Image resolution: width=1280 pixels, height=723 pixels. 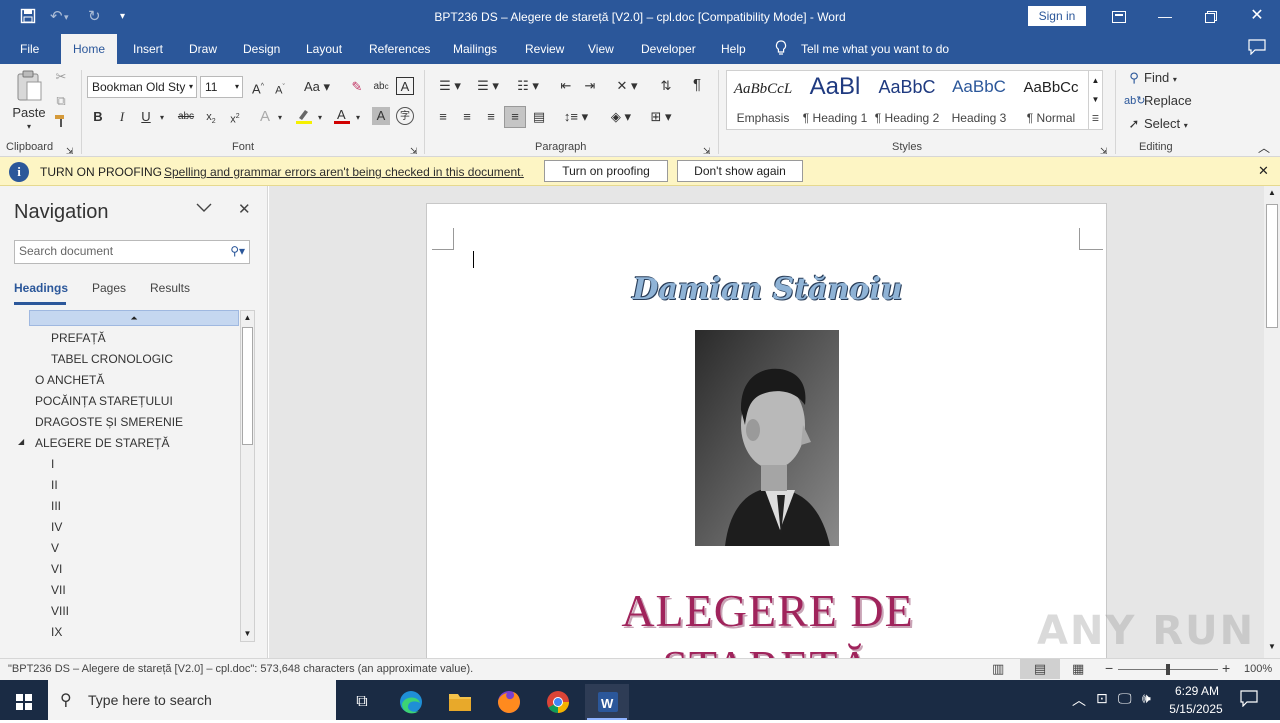 What do you see at coordinates (399, 49) in the screenshot?
I see `tab-references: References` at bounding box center [399, 49].